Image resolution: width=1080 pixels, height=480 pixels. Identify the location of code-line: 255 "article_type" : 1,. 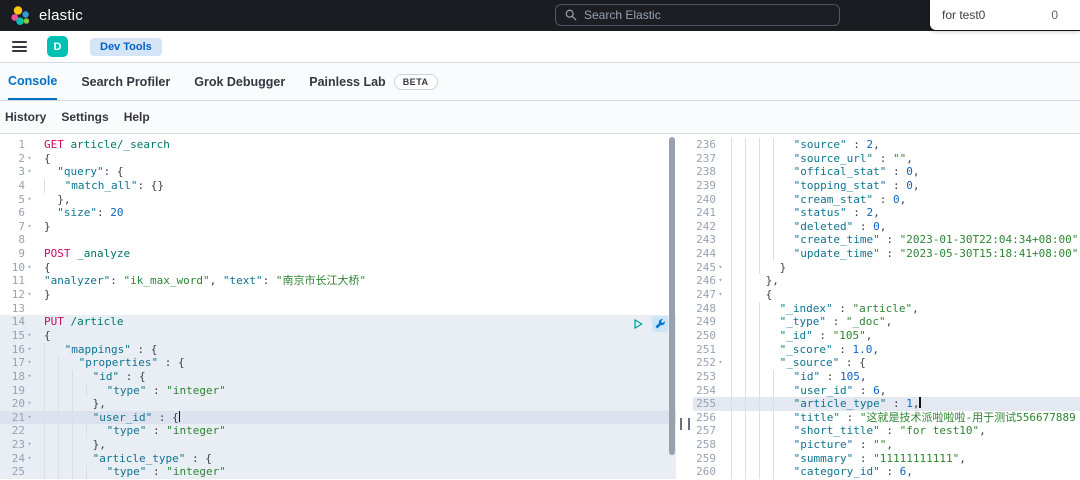
(886, 404).